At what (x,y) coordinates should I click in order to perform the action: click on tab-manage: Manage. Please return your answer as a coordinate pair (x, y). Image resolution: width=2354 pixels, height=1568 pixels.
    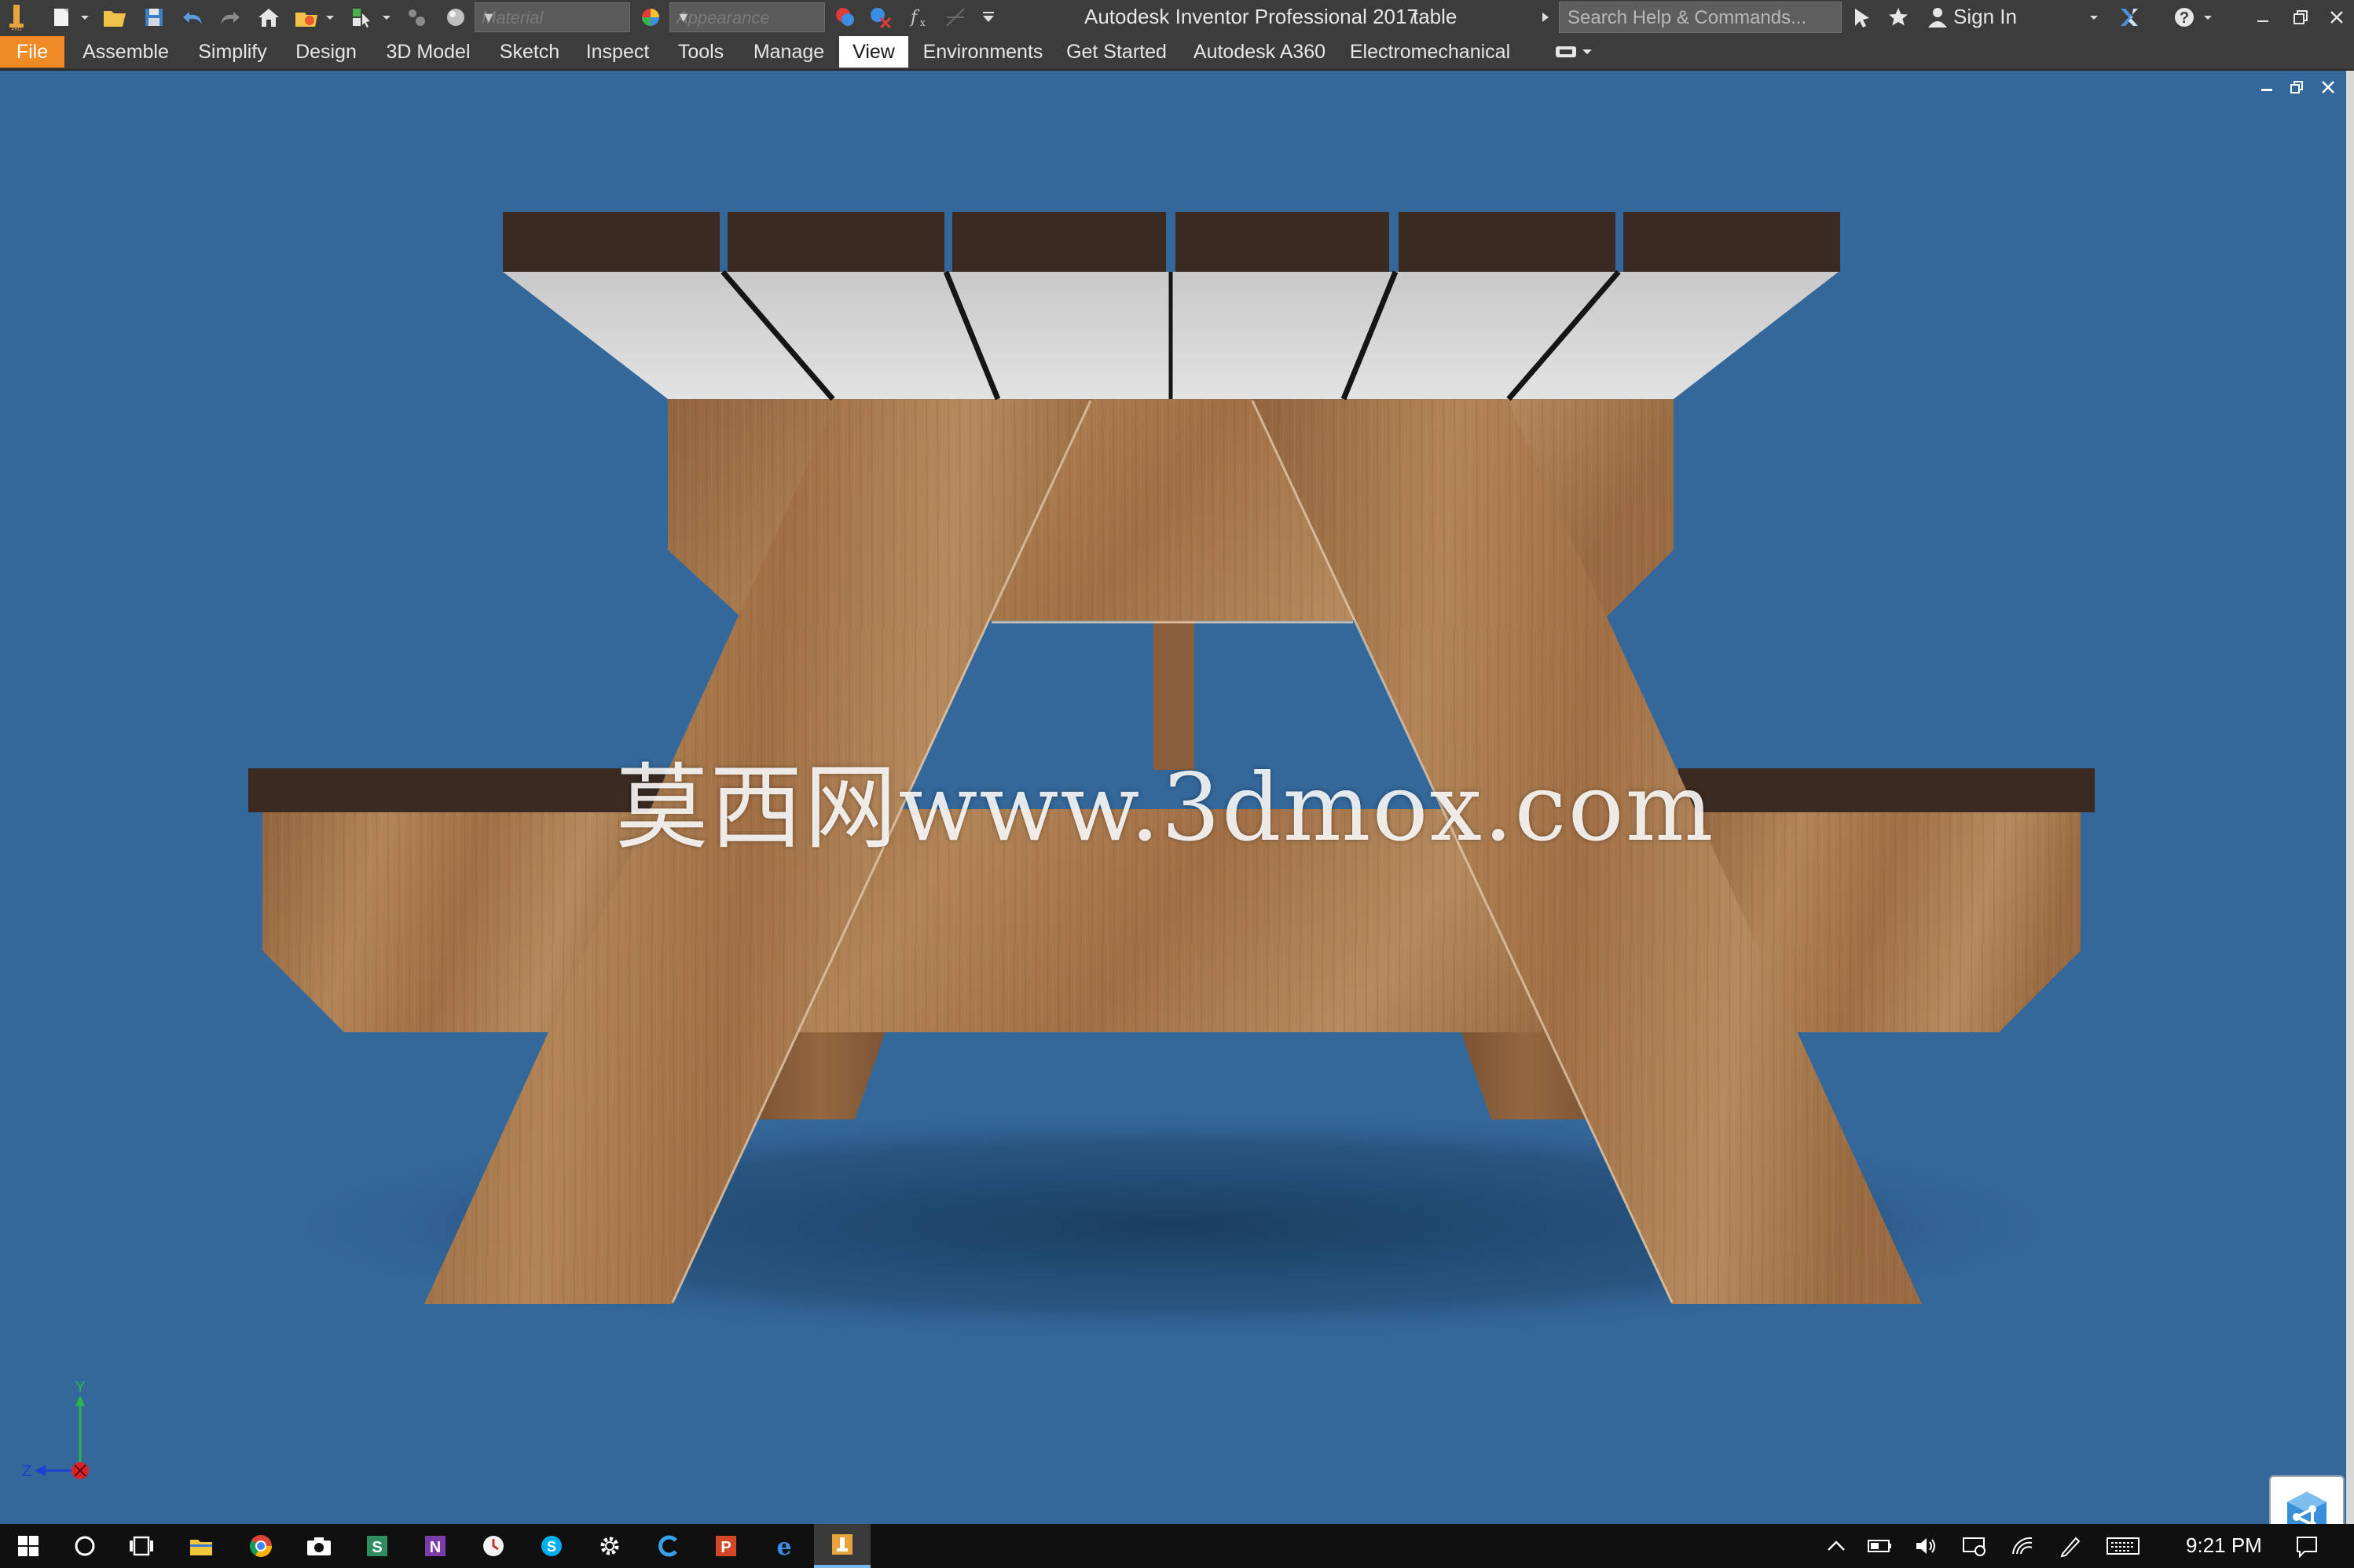
    Looking at the image, I should click on (789, 52).